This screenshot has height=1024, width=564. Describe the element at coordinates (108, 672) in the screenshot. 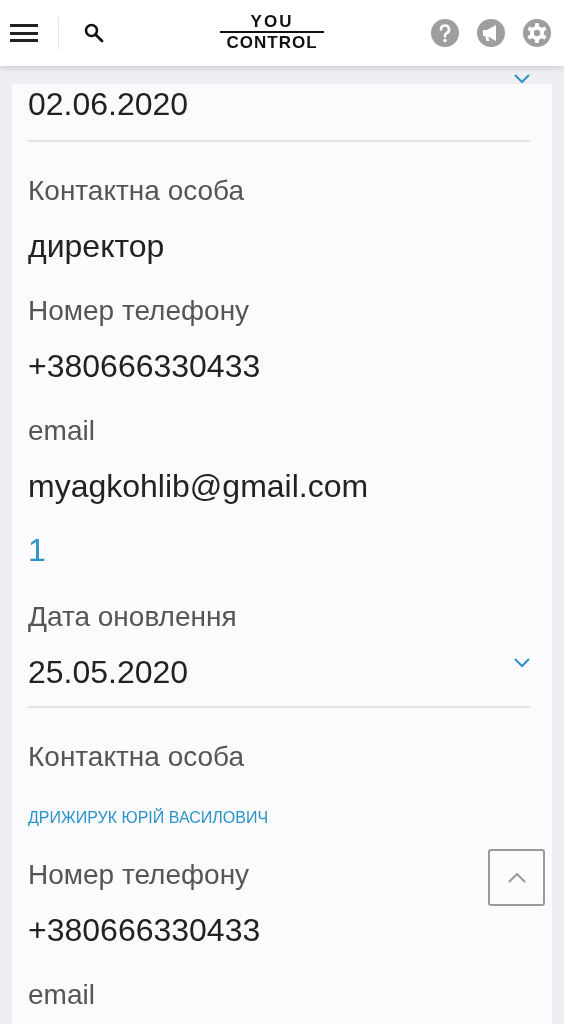

I see `date-value: 25.05.2020` at that location.